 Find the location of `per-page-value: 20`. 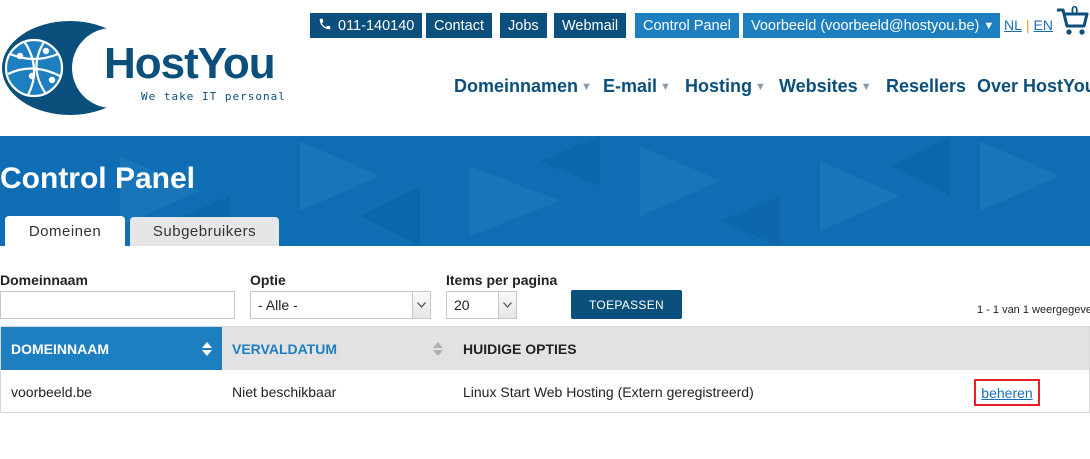

per-page-value: 20 is located at coordinates (462, 305).